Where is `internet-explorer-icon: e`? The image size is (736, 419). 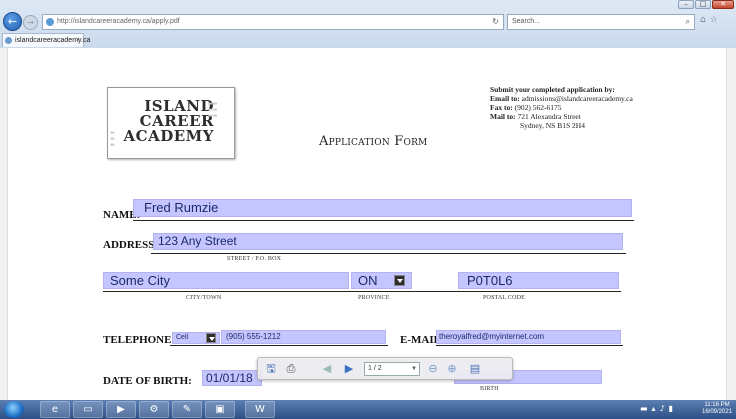 internet-explorer-icon: e is located at coordinates (55, 409).